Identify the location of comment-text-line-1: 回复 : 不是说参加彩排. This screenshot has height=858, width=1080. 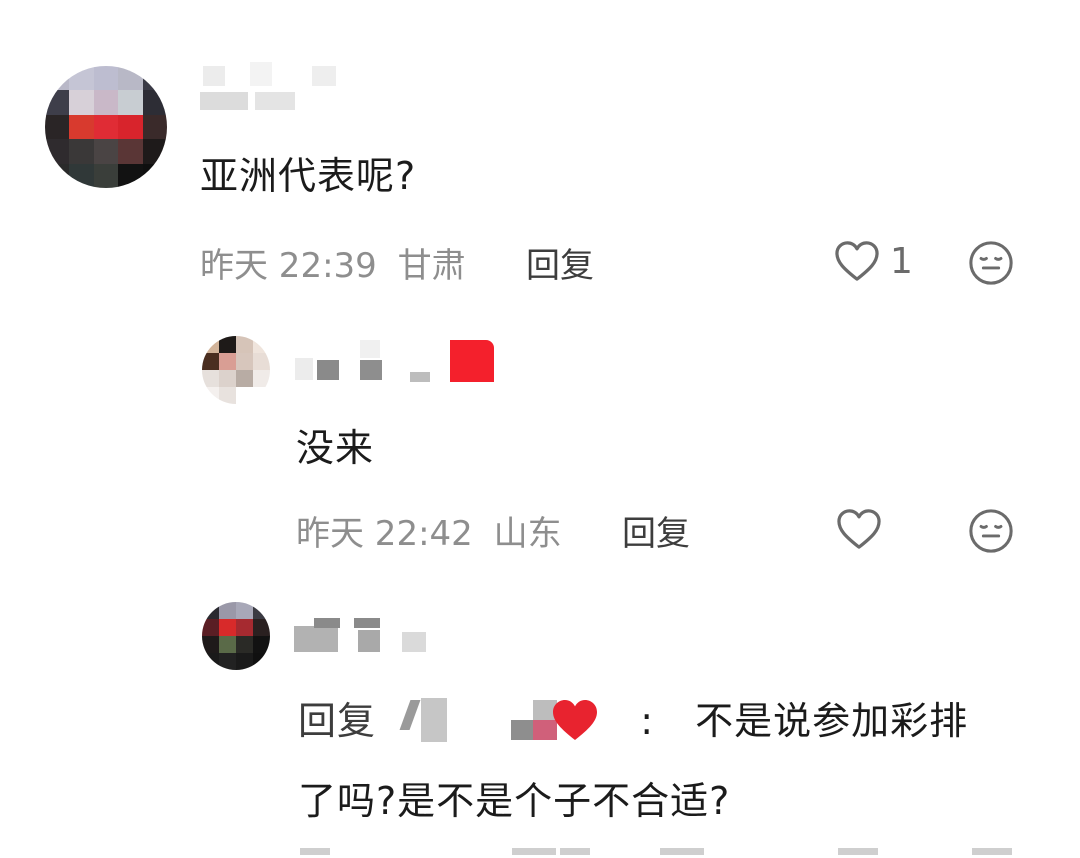
(633, 717).